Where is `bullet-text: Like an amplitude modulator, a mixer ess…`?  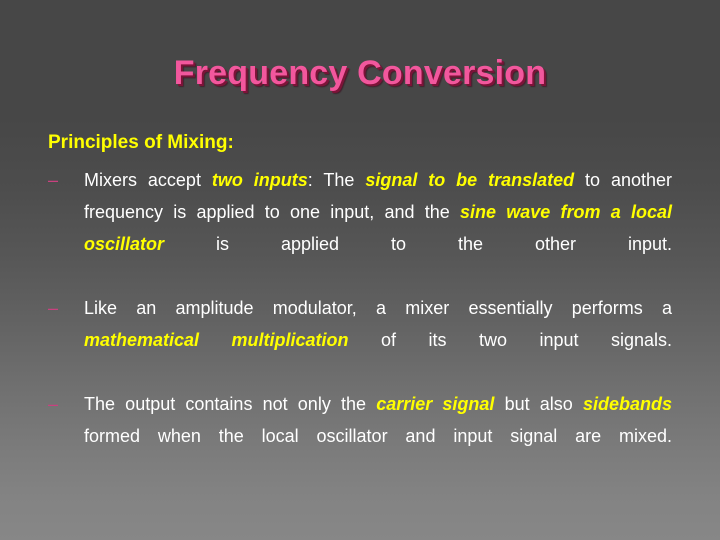 bullet-text: Like an amplitude modulator, a mixer ess… is located at coordinates (378, 340).